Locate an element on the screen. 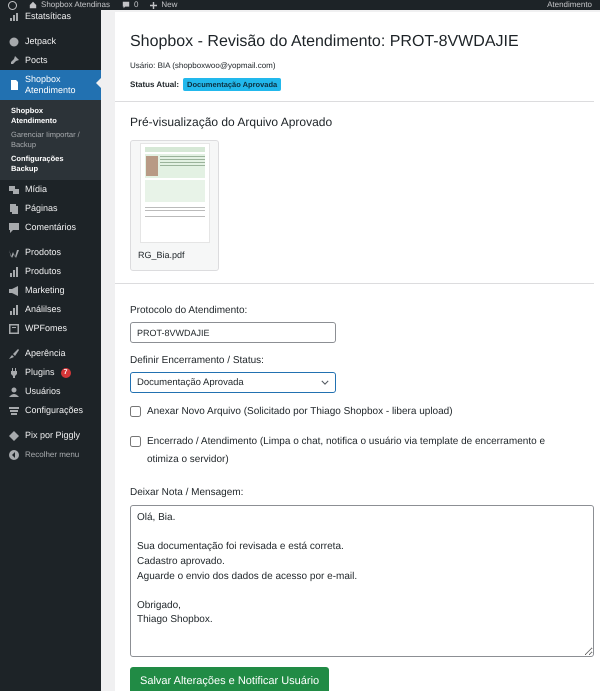 The height and width of the screenshot is (691, 600). form-icon is located at coordinates (14, 329).